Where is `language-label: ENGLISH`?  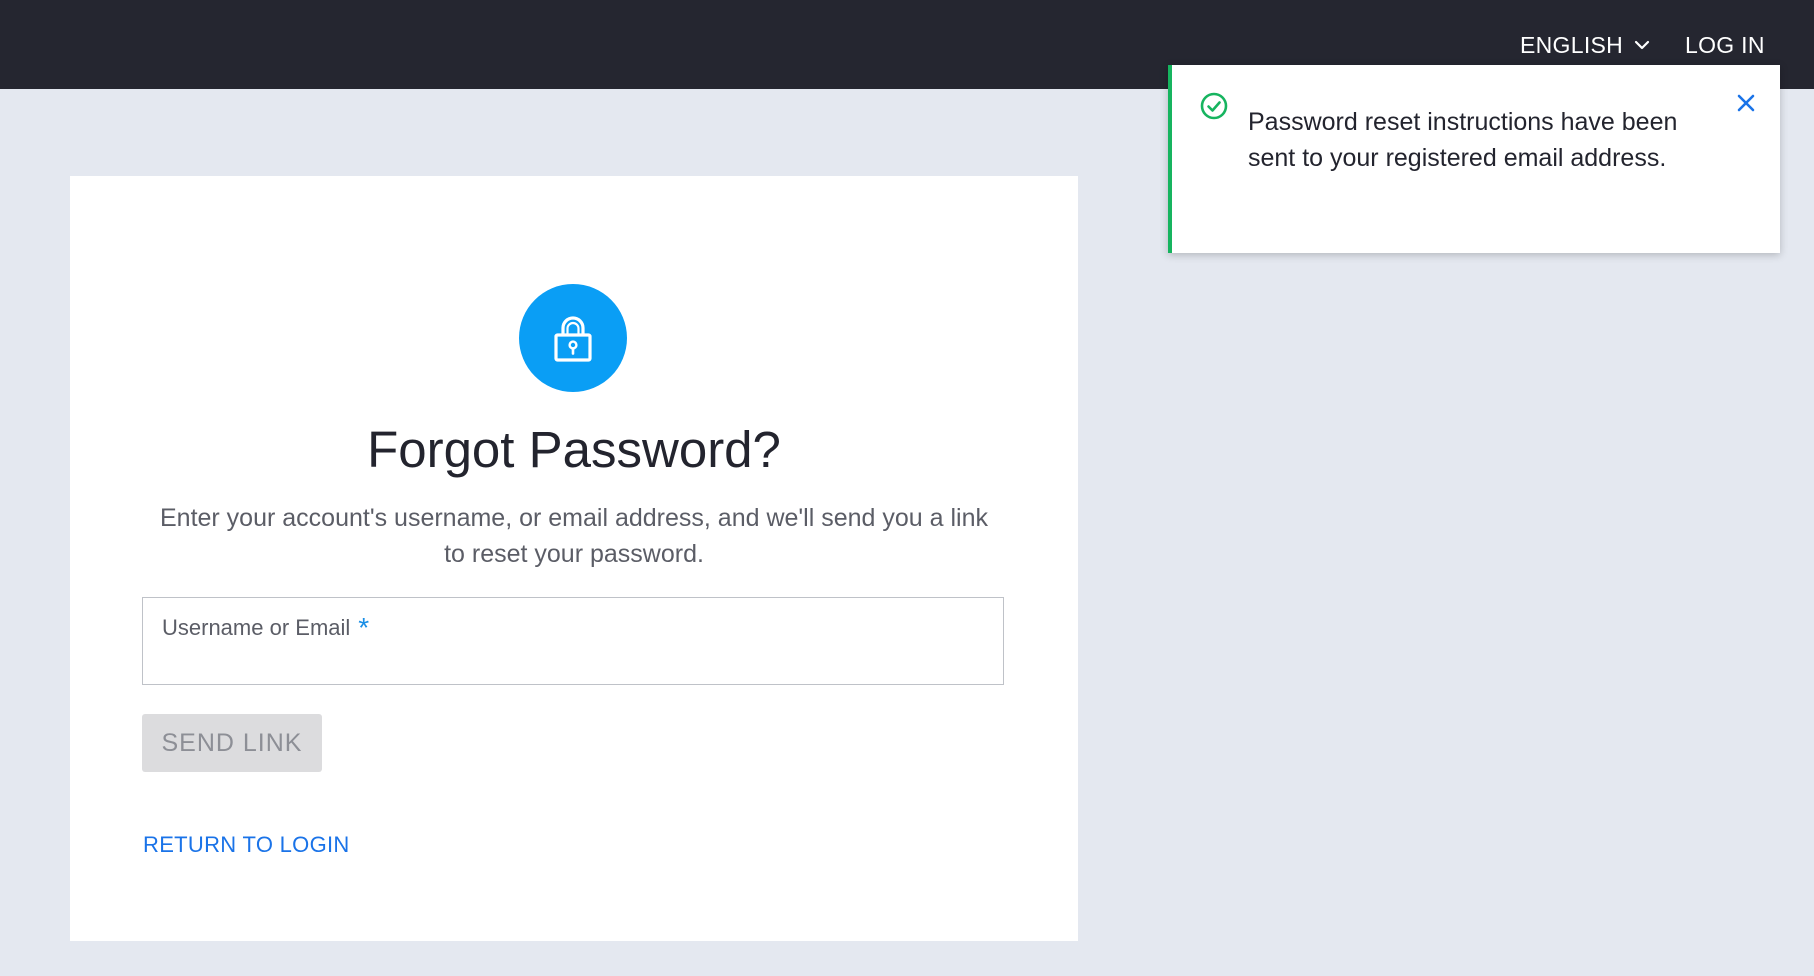 language-label: ENGLISH is located at coordinates (1572, 44).